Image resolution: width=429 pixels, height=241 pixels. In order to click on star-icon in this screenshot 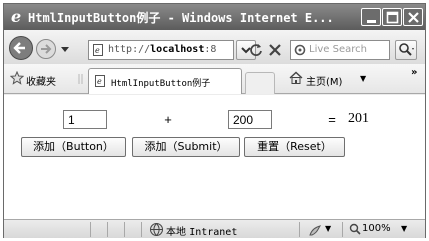, I will do `click(17, 78)`.